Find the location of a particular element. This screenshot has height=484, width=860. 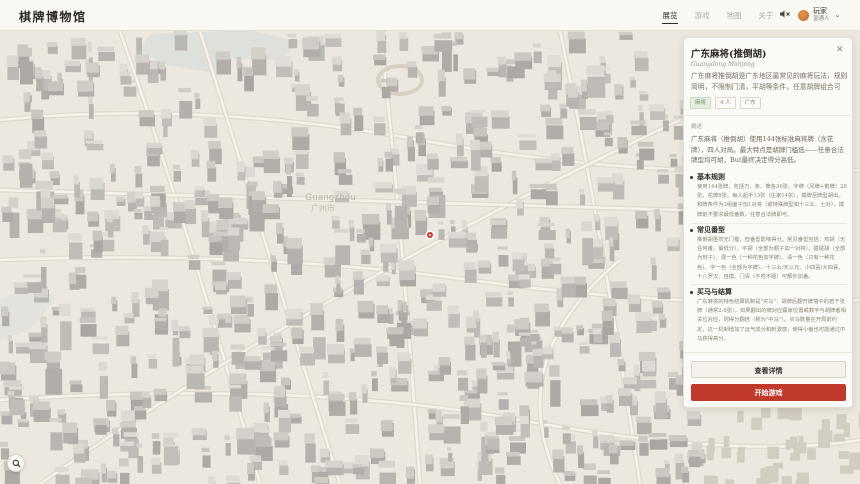

nav-item-about: 关于 is located at coordinates (766, 15).